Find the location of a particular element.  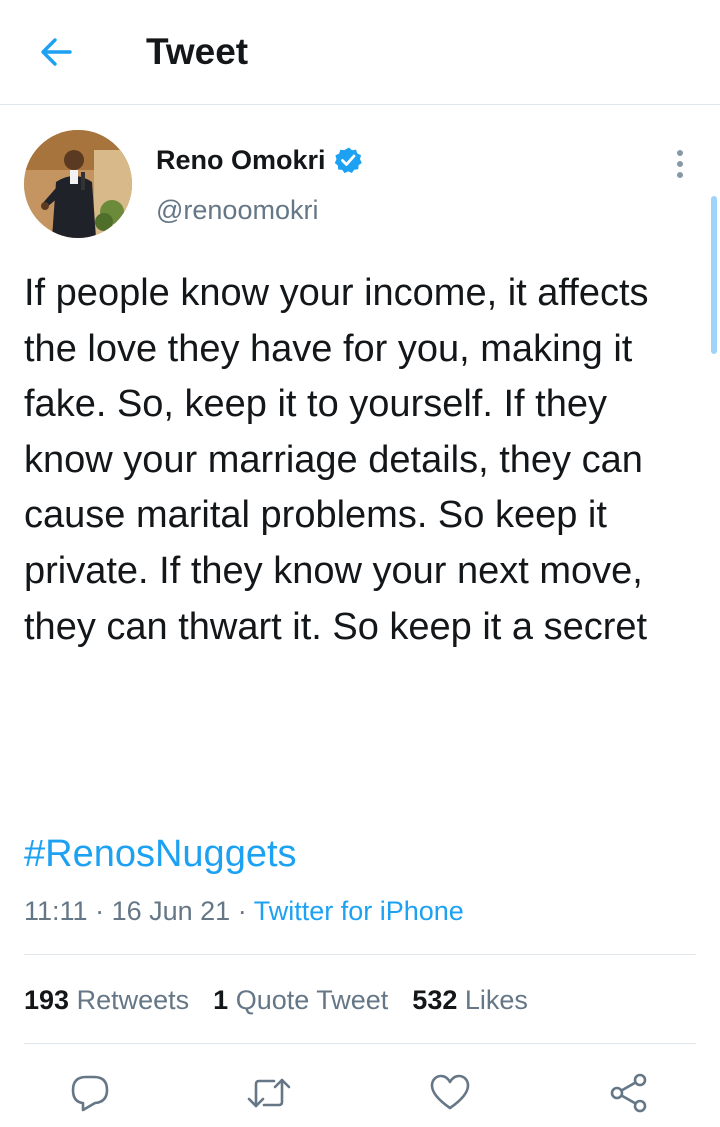

back-button is located at coordinates (56, 52).